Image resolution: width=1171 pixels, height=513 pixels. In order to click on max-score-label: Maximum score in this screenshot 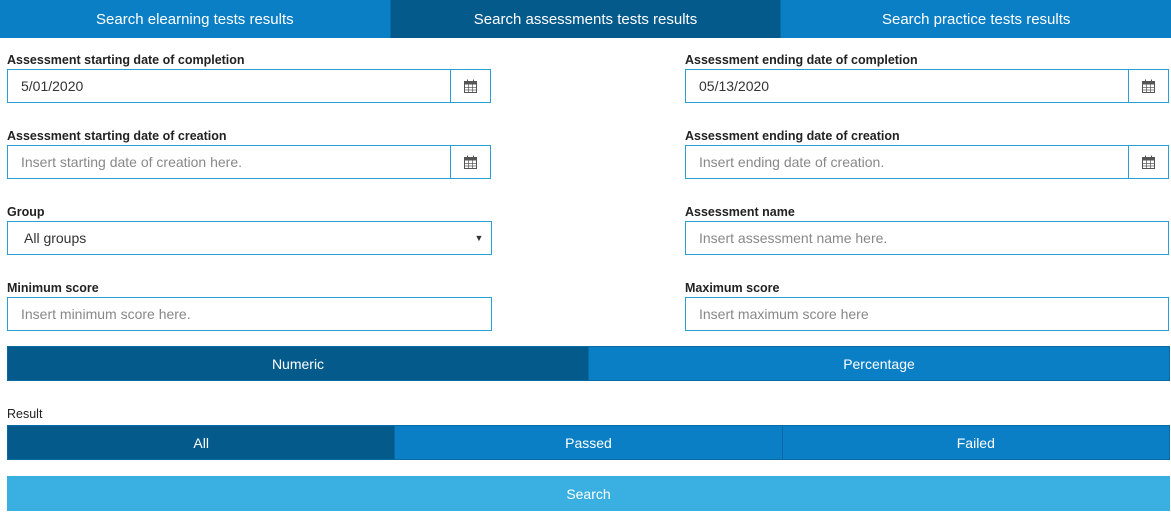, I will do `click(732, 288)`.